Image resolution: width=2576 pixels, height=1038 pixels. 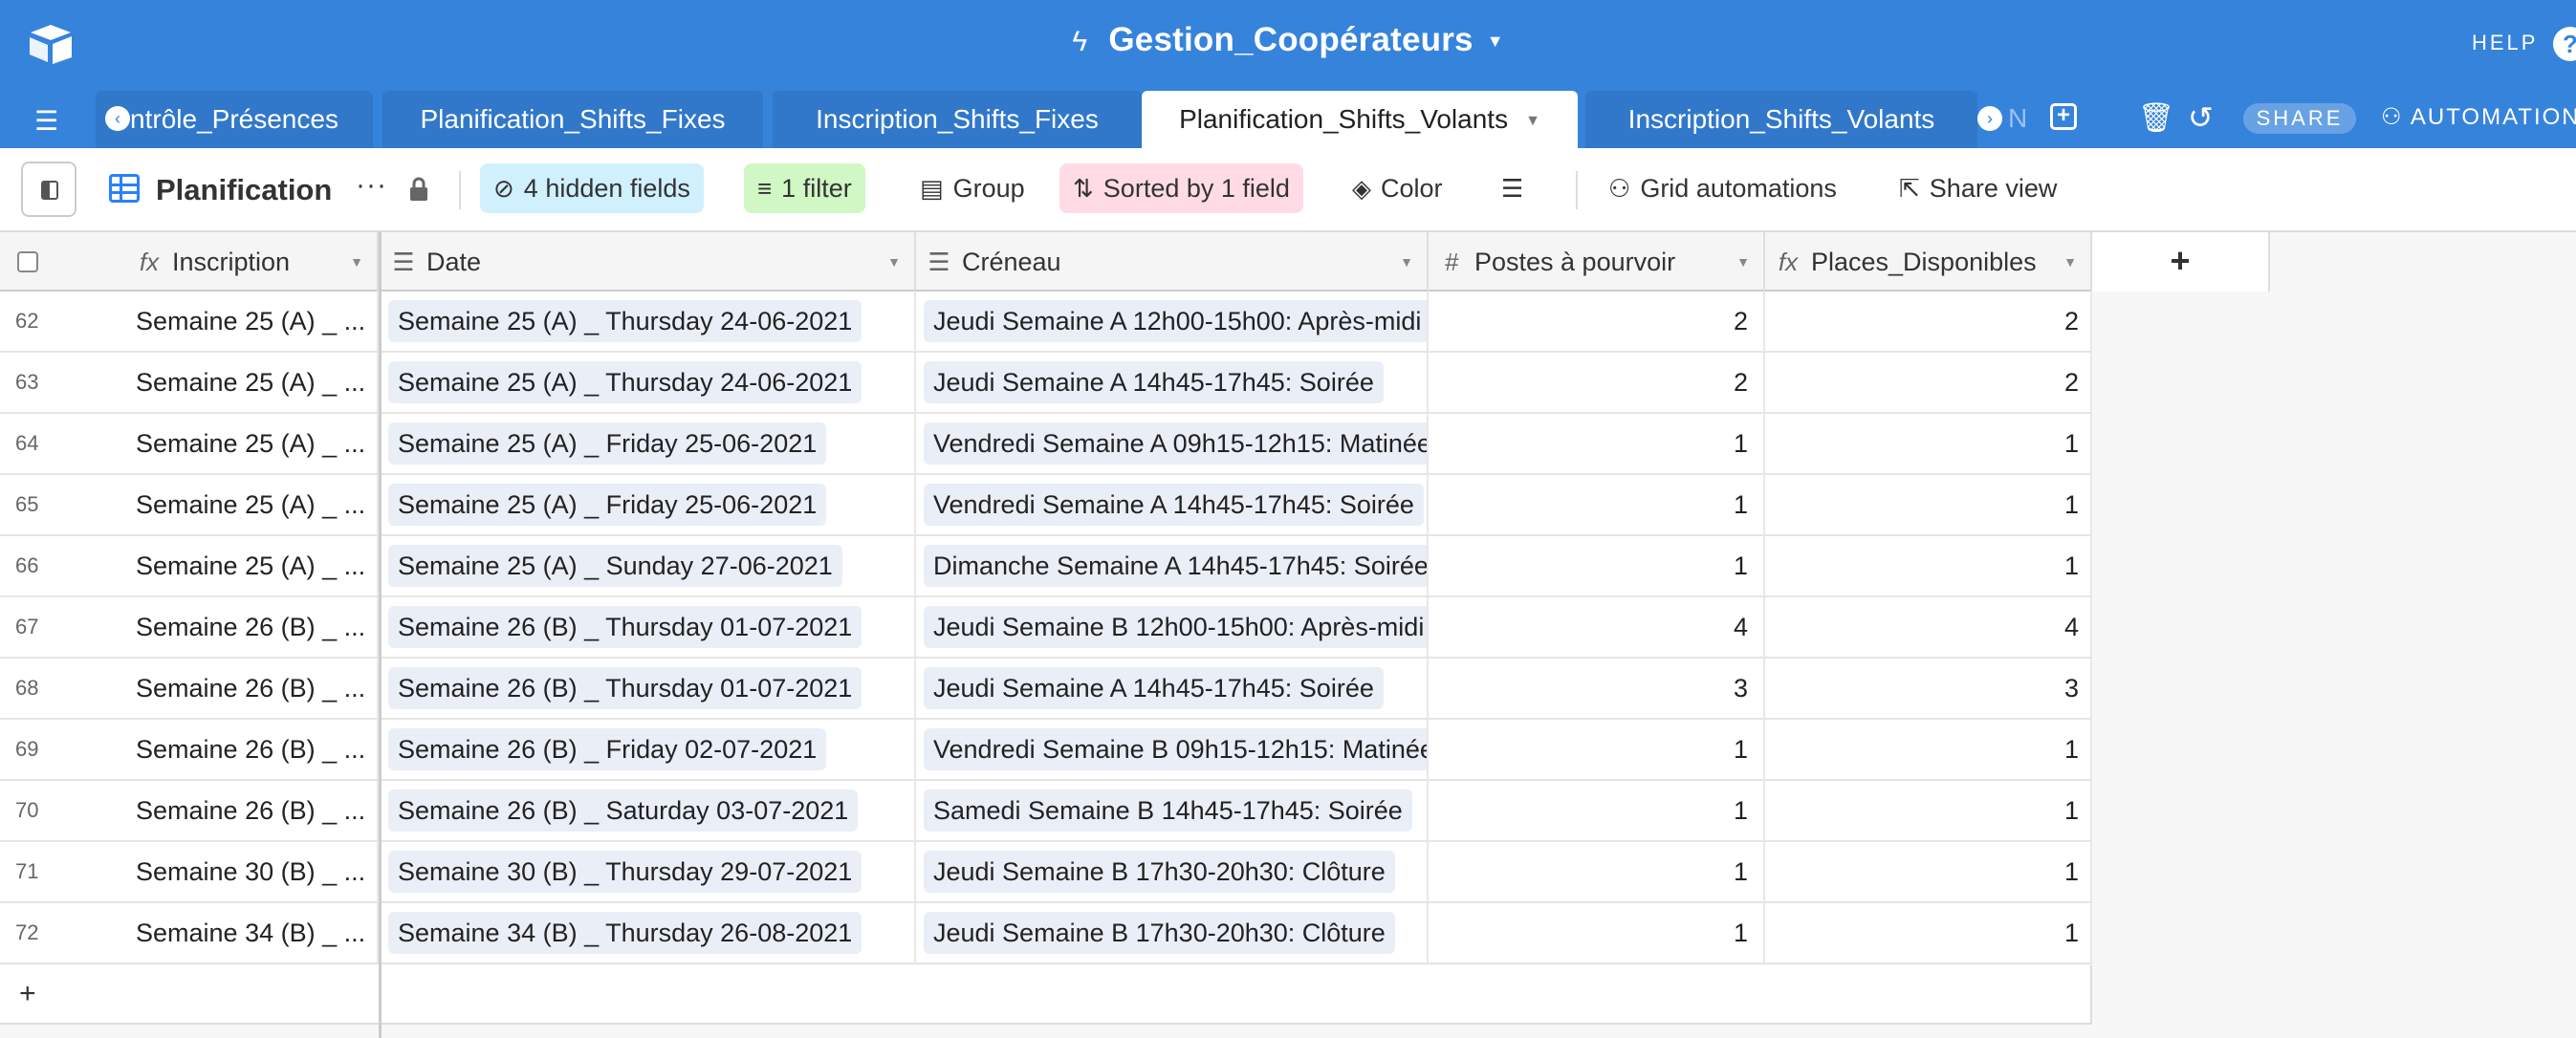 What do you see at coordinates (48, 189) in the screenshot?
I see `sidebar-toggle-button` at bounding box center [48, 189].